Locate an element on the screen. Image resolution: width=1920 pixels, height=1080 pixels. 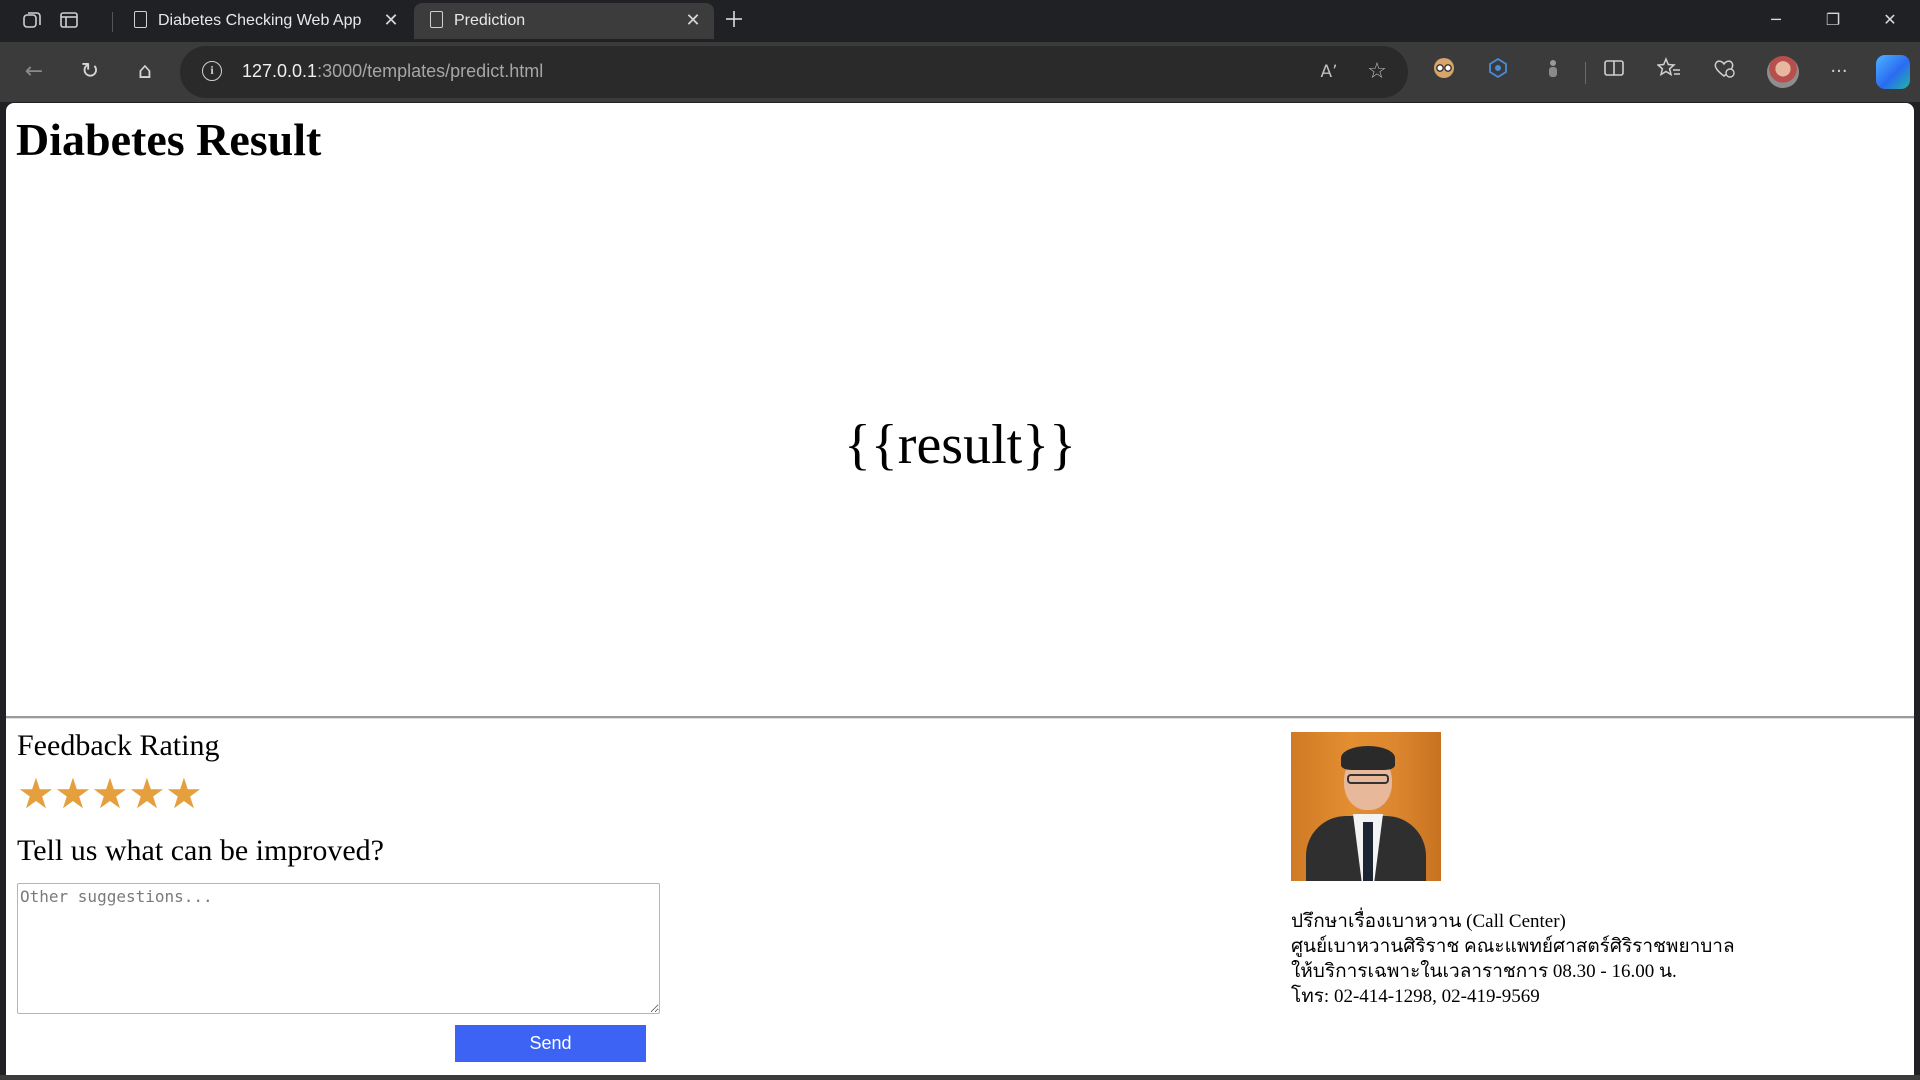
reload-button: ↻ is located at coordinates (90, 72).